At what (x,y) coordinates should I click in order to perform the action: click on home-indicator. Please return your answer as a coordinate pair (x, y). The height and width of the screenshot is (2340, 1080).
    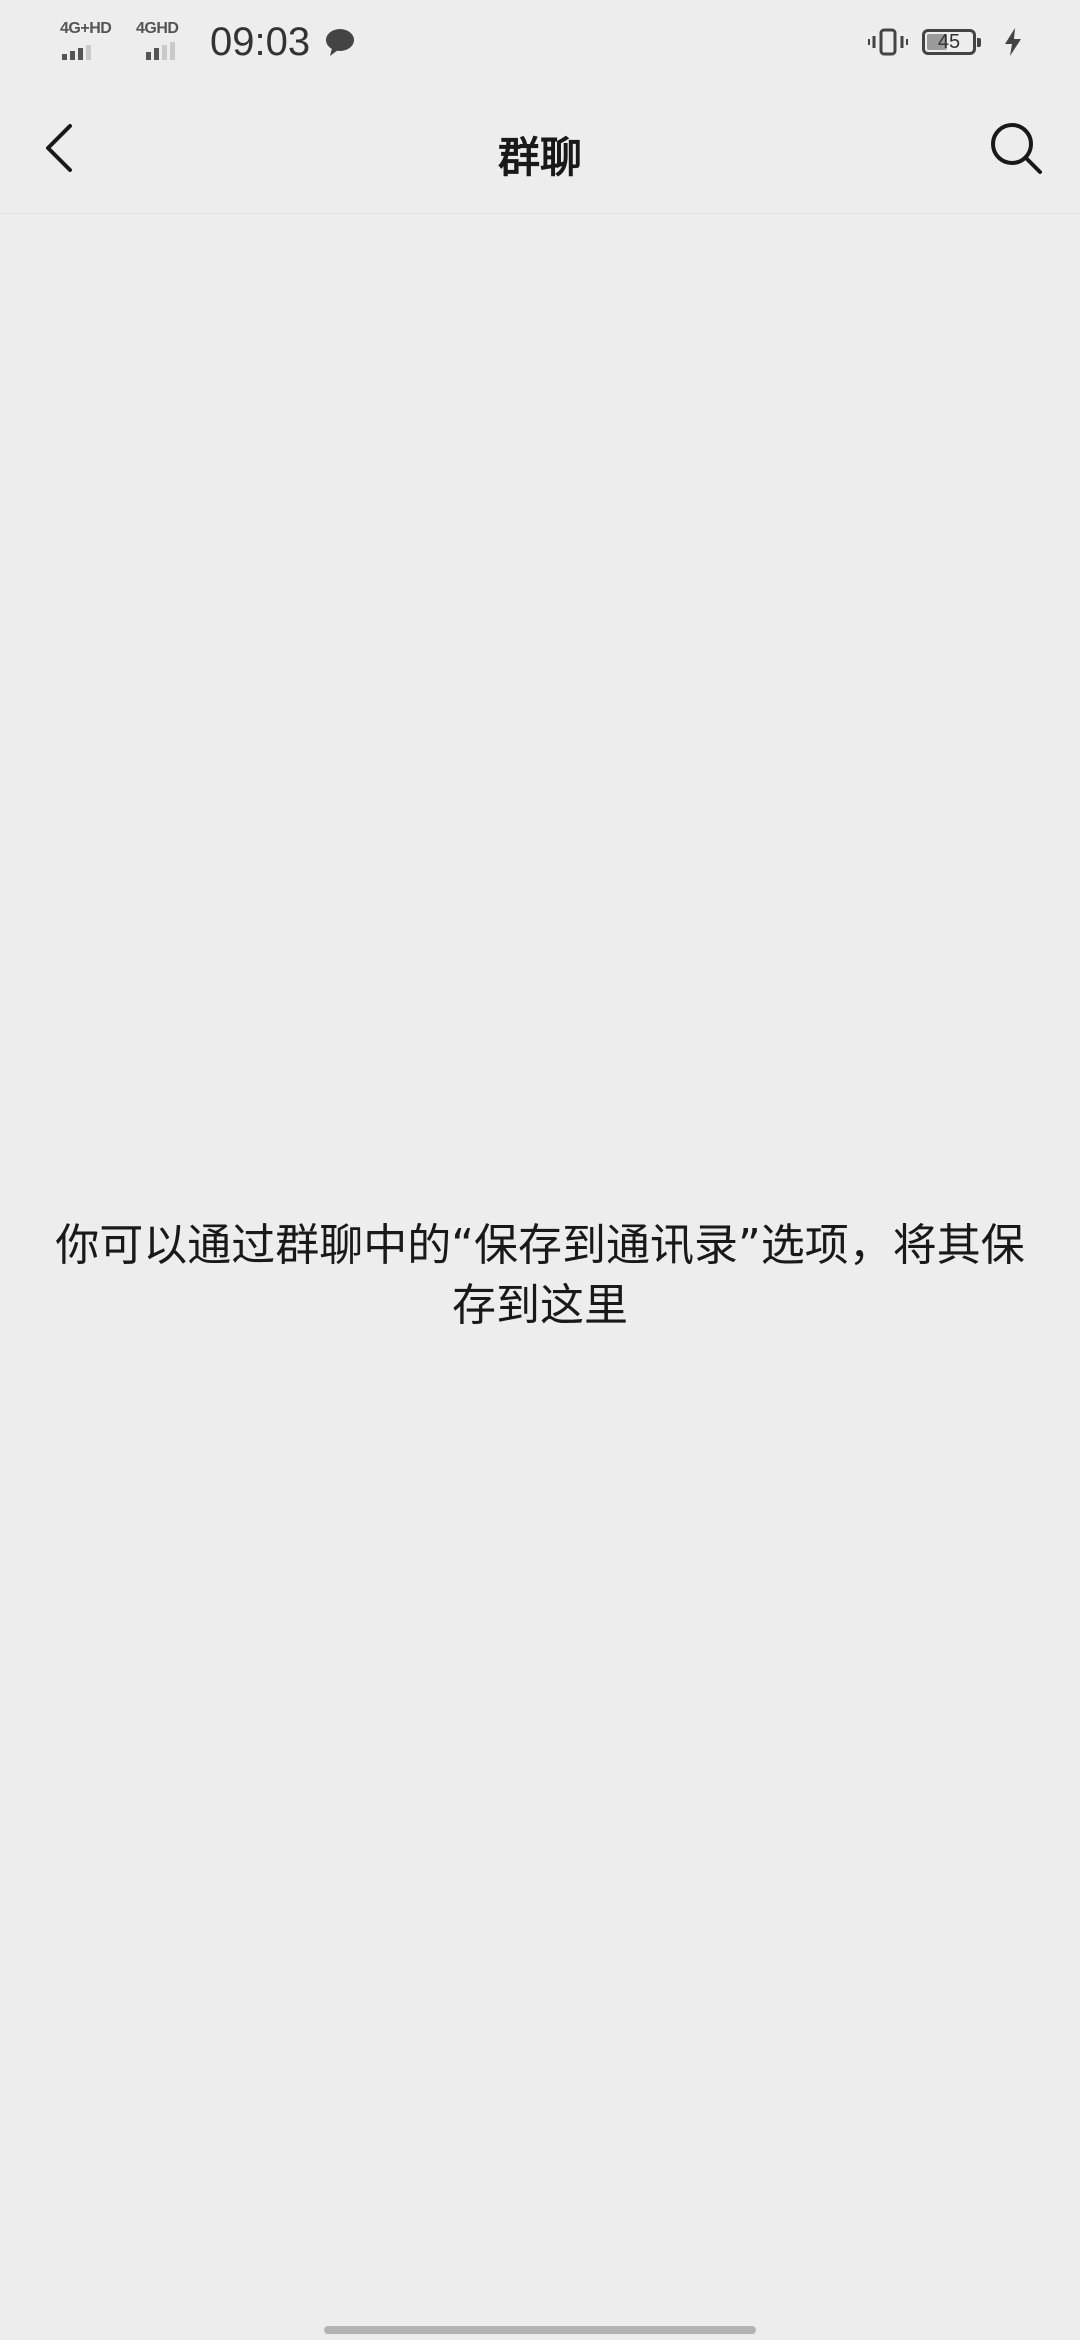
    Looking at the image, I should click on (540, 2330).